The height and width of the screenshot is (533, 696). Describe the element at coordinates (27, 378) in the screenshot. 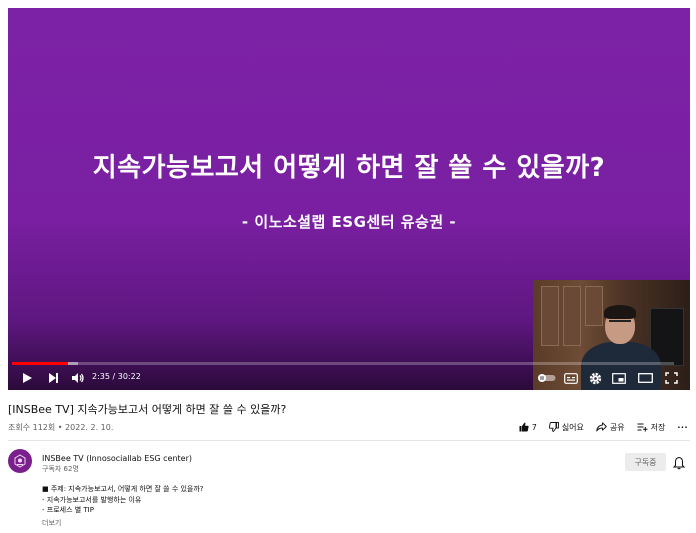

I see `play-icon` at that location.